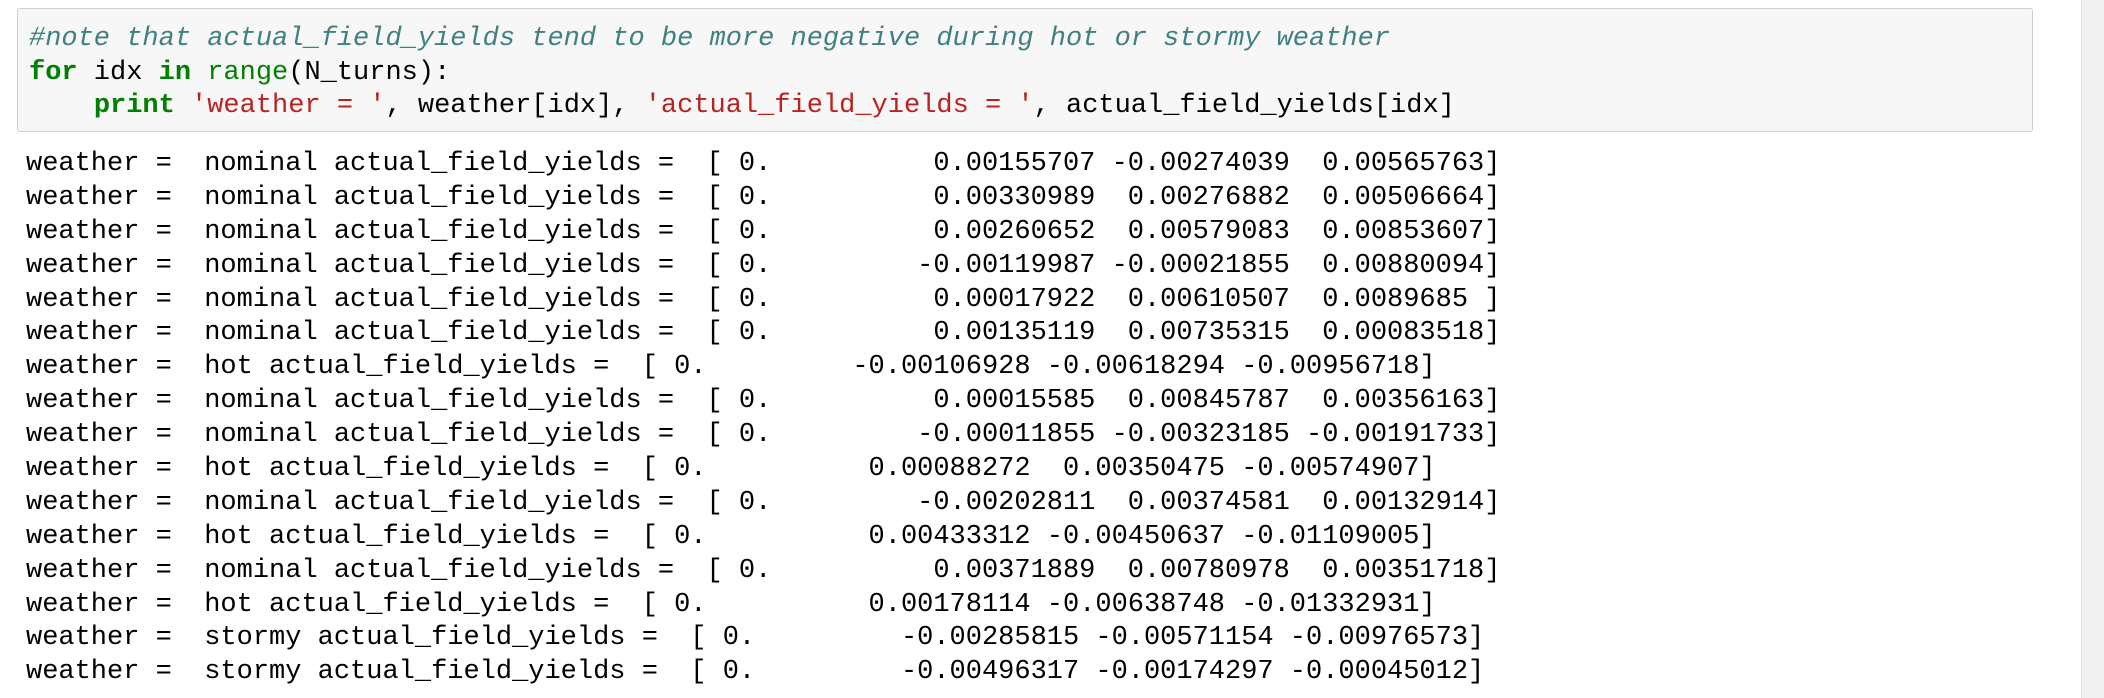  Describe the element at coordinates (175, 72) in the screenshot. I see `keyword-in: in` at that location.